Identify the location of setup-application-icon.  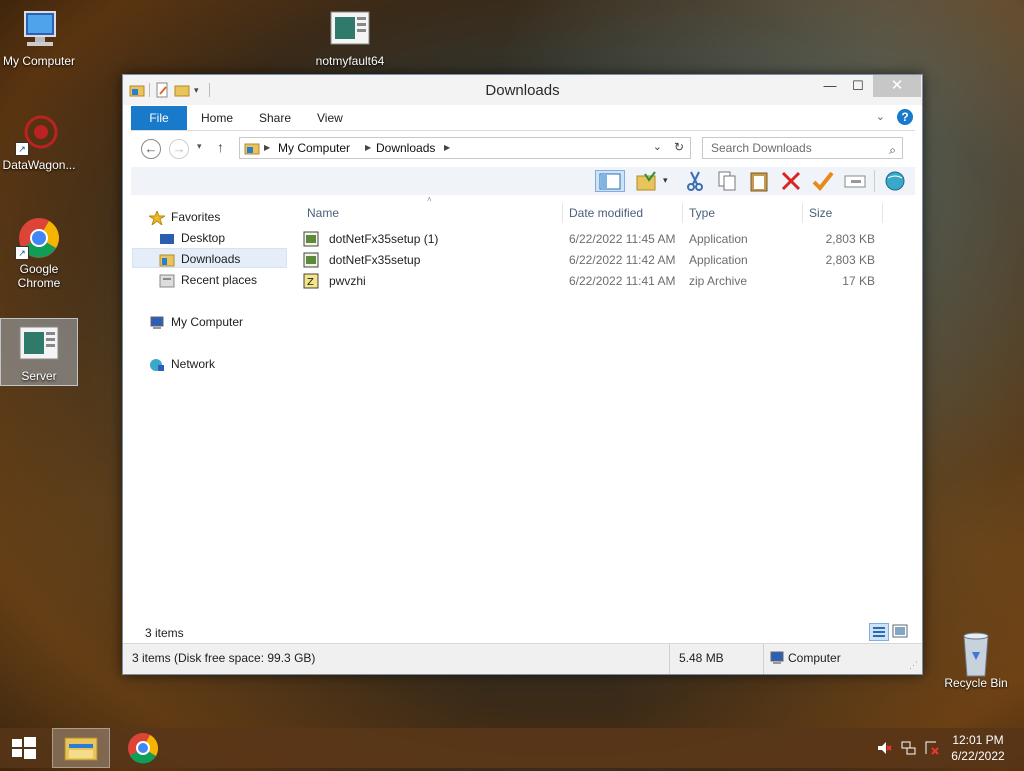
(311, 239).